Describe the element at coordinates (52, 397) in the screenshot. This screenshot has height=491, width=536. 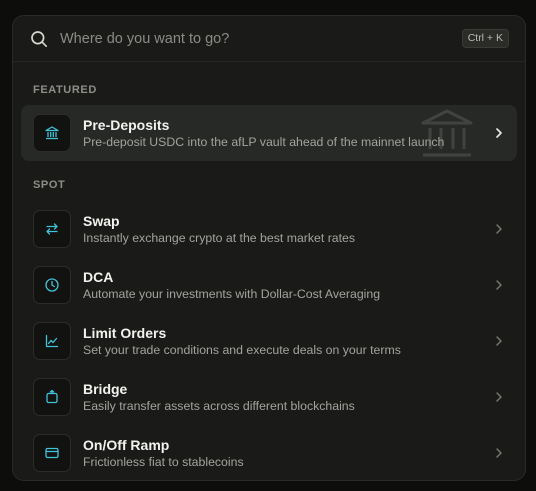
I see `bridge-transfer-icon` at that location.